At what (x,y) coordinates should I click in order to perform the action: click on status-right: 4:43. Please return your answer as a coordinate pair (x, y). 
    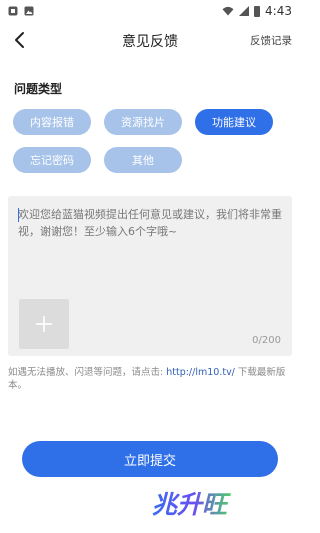
    Looking at the image, I should click on (257, 11).